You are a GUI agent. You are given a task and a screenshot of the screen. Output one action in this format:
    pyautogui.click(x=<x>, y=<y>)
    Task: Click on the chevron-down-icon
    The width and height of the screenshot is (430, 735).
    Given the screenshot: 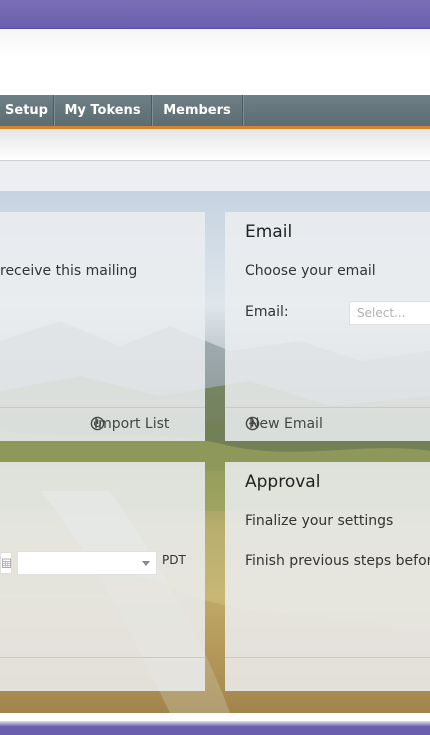 What is the action you would take?
    pyautogui.click(x=146, y=563)
    